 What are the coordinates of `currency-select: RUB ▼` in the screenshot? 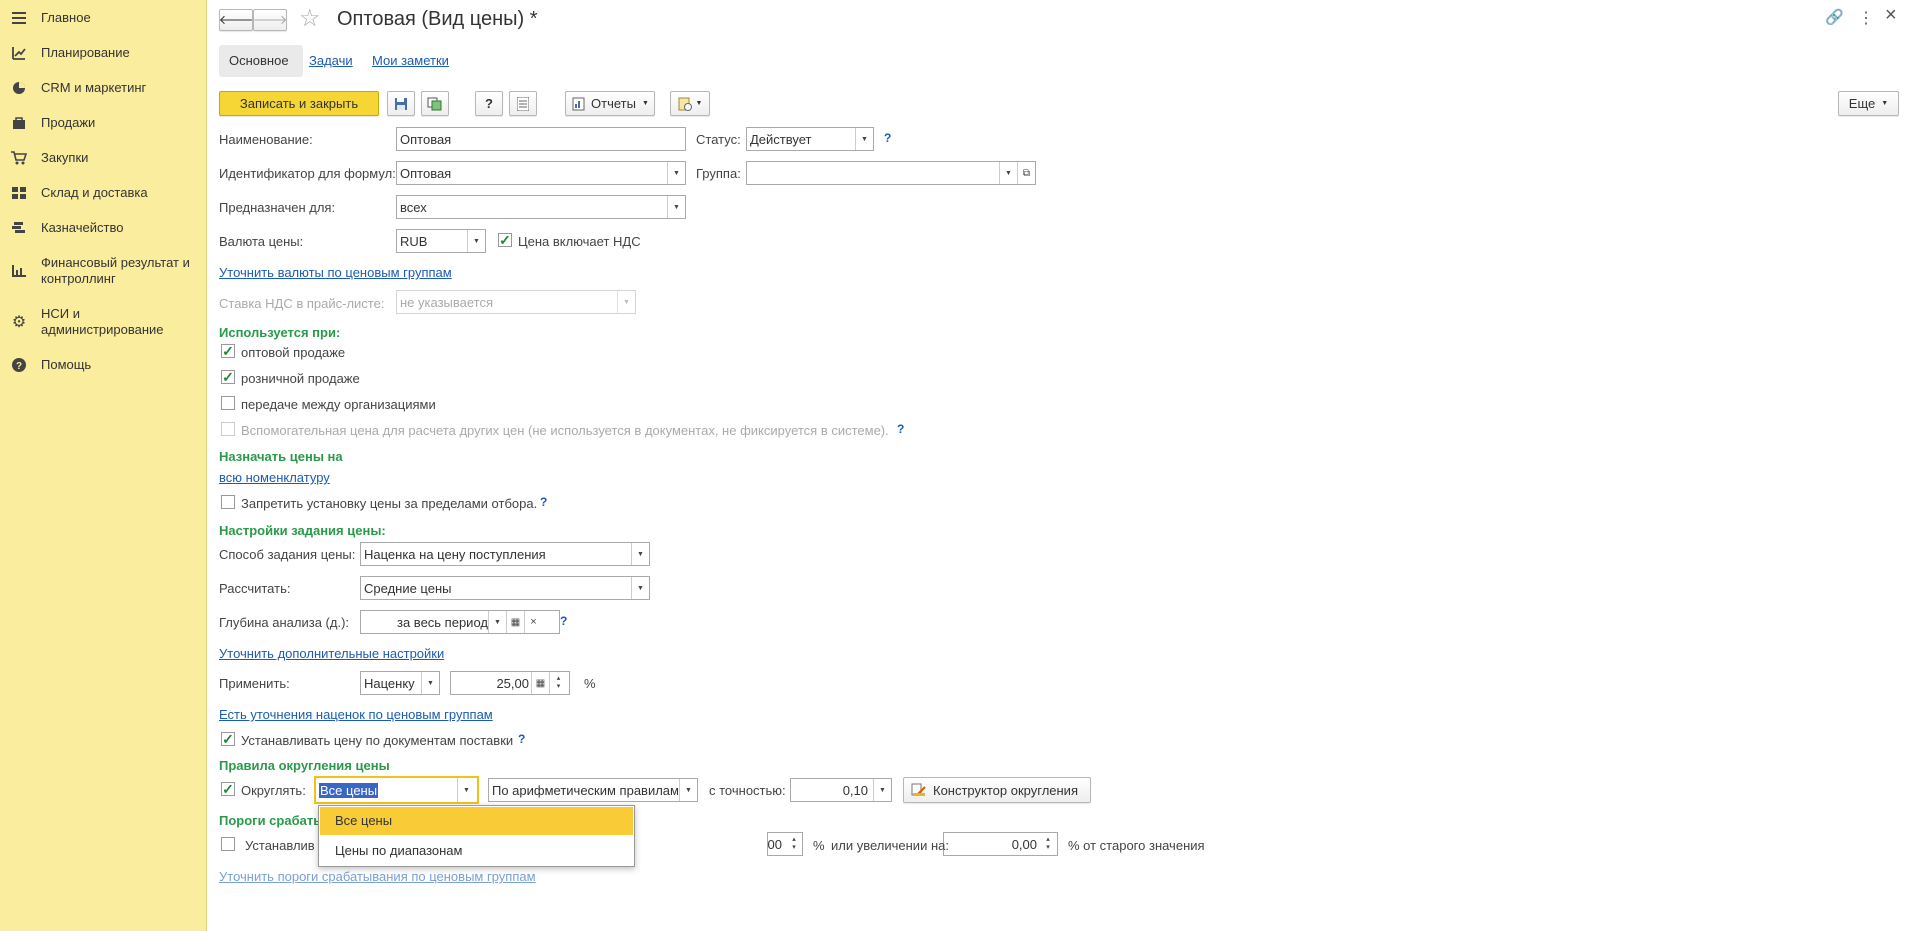 It's located at (441, 241).